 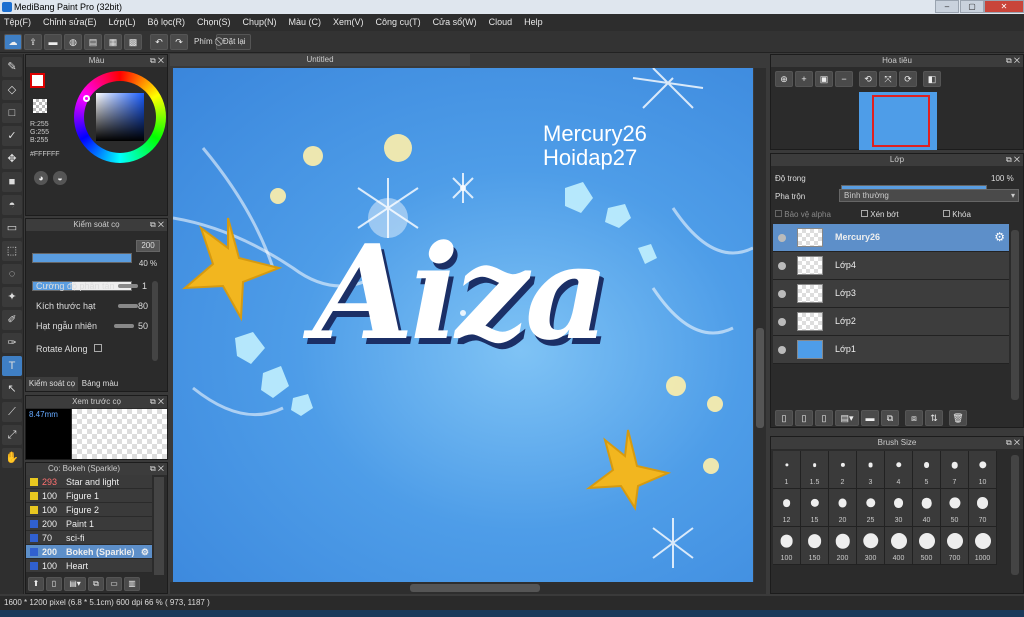 What do you see at coordinates (73, 41) in the screenshot?
I see `chat-icon: ◍` at bounding box center [73, 41].